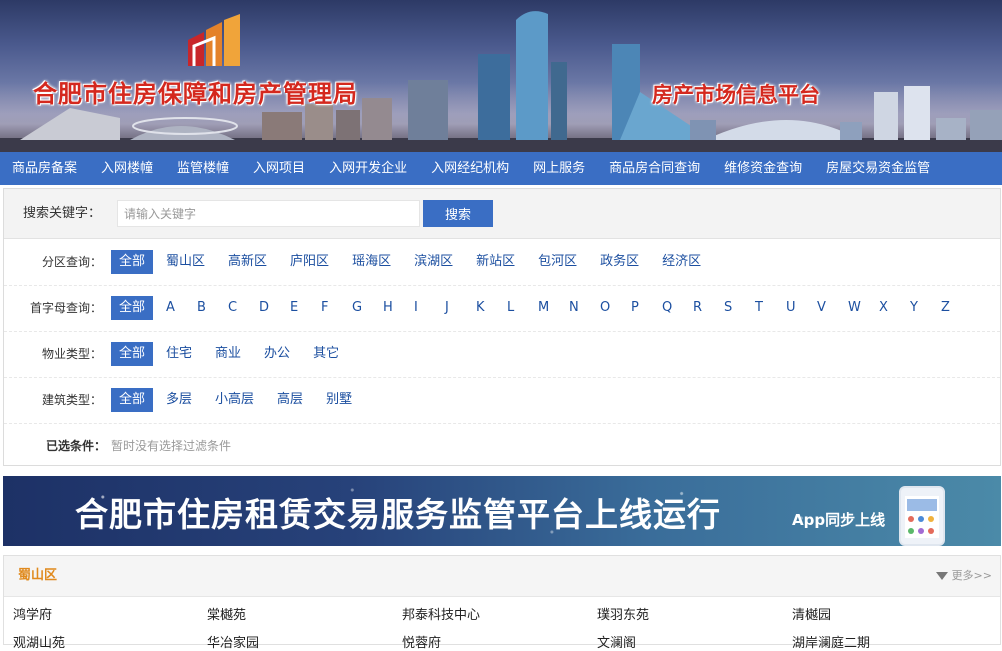  Describe the element at coordinates (839, 520) in the screenshot. I see `promo-app-note: App同步上线` at that location.